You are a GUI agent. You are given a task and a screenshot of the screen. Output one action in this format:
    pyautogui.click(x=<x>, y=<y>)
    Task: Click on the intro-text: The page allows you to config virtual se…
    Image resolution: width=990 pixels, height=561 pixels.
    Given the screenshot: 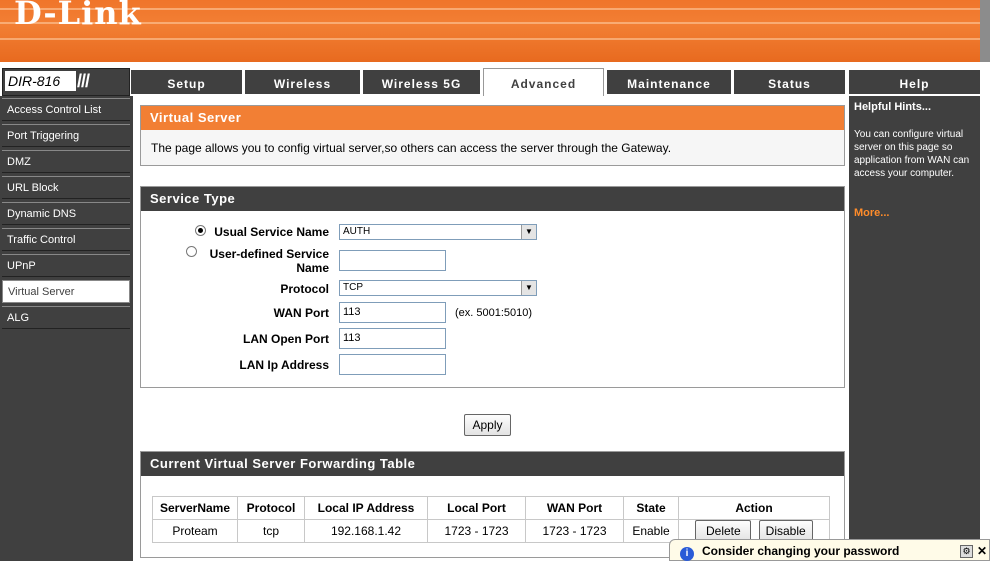 What is the action you would take?
    pyautogui.click(x=411, y=148)
    